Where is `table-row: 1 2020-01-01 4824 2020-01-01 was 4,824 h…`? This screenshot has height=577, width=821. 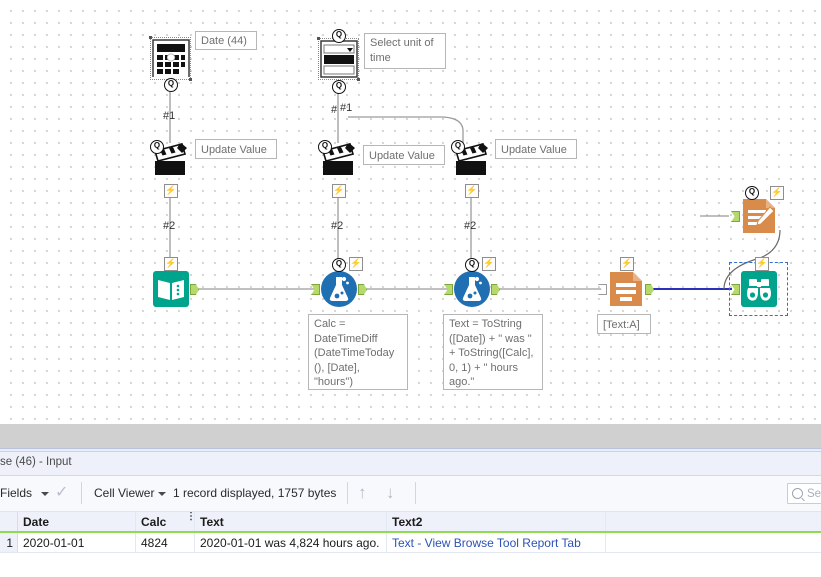 table-row: 1 2020-01-01 4824 2020-01-01 was 4,824 h… is located at coordinates (410, 543).